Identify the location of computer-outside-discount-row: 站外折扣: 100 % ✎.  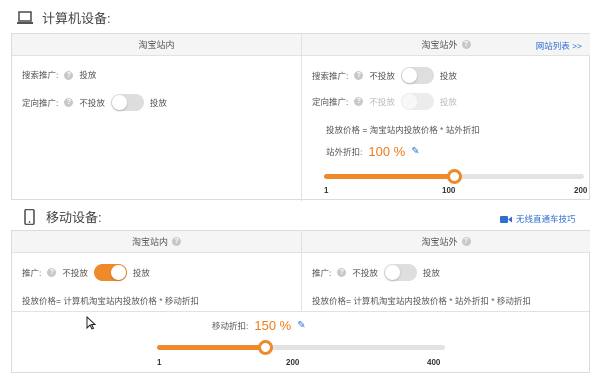
(373, 151).